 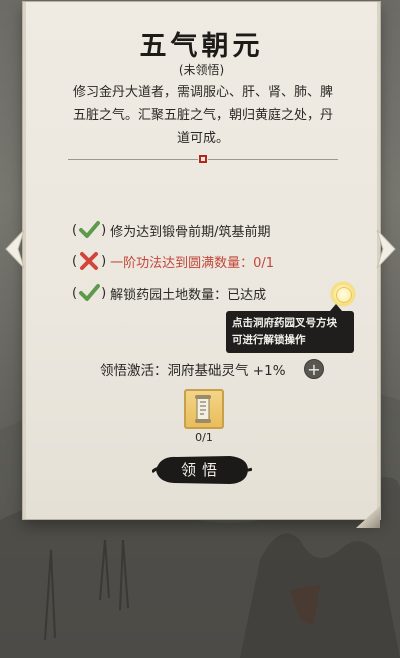 What do you see at coordinates (204, 437) in the screenshot?
I see `item-count: 0/1` at bounding box center [204, 437].